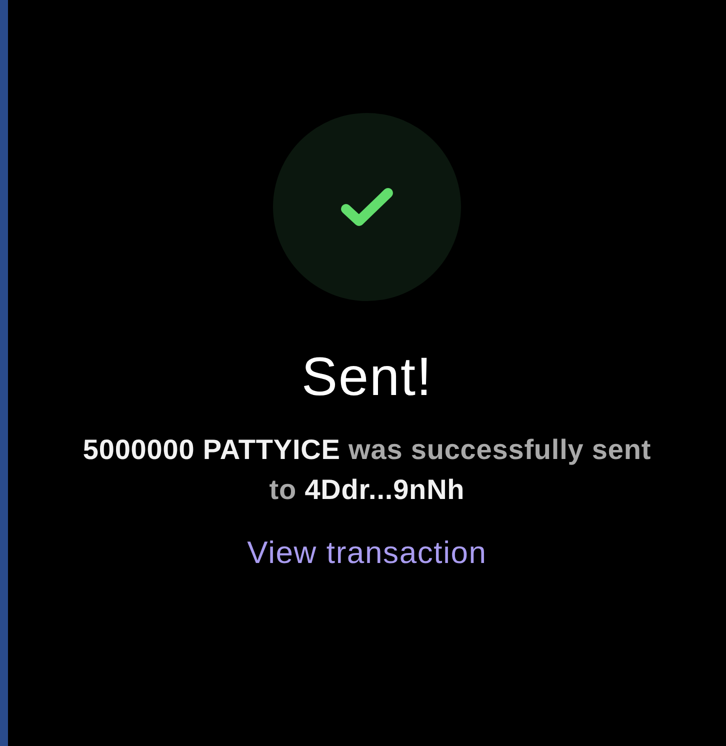  I want to click on check-icon, so click(367, 207).